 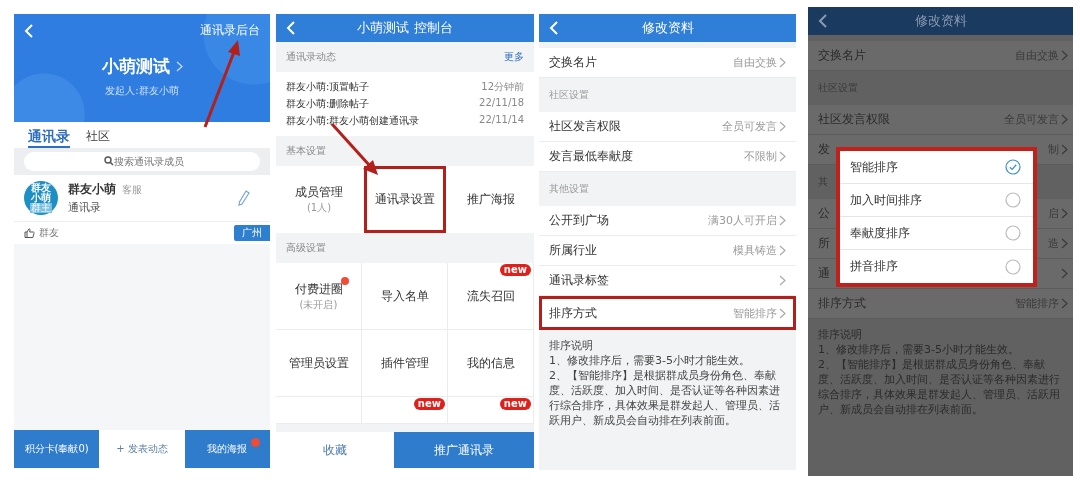 What do you see at coordinates (755, 250) in the screenshot?
I see `setting-value: 模具铸造` at bounding box center [755, 250].